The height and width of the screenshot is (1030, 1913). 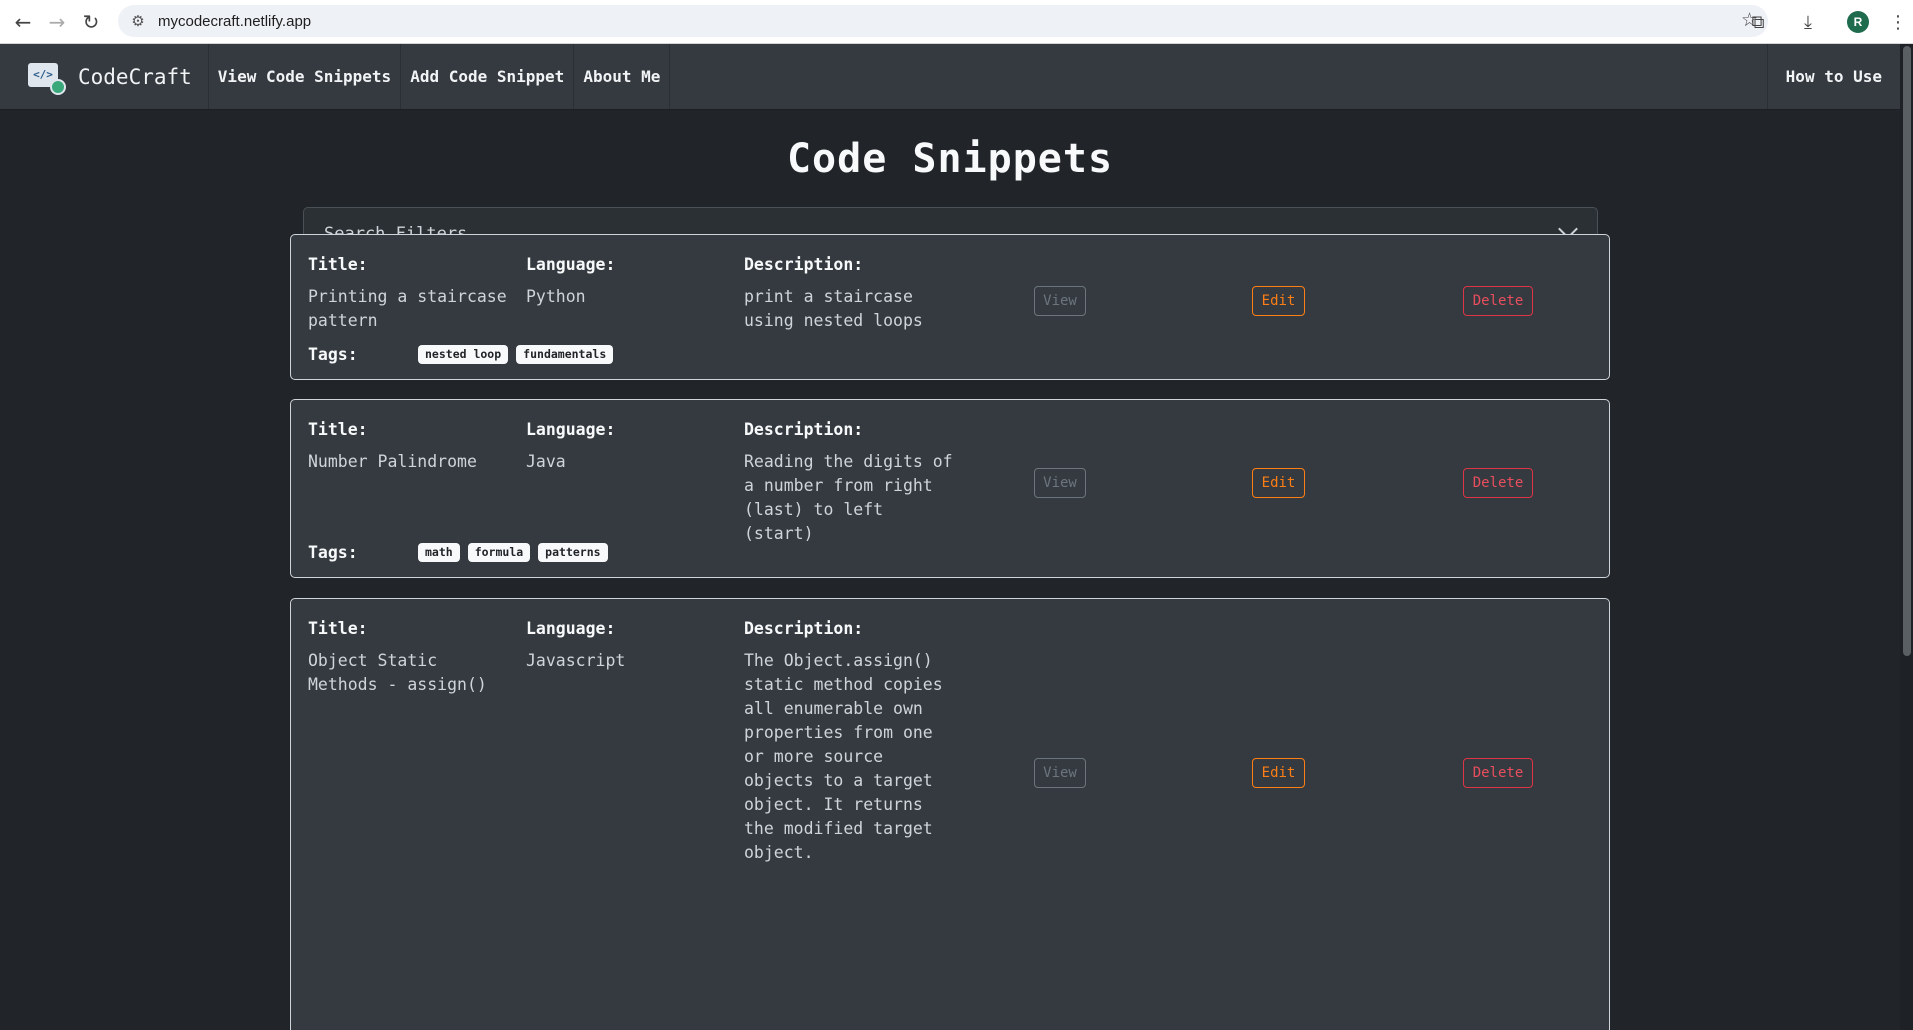 I want to click on nav-how-to-use: How to Use, so click(x=1833, y=76).